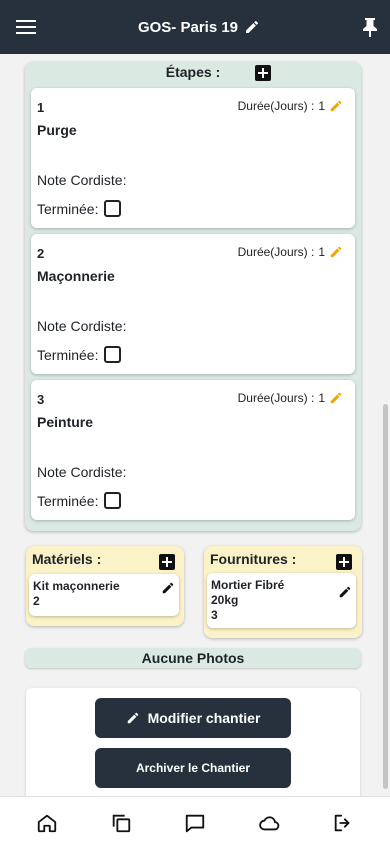 This screenshot has height=849, width=390. What do you see at coordinates (269, 823) in the screenshot?
I see `cloud-icon` at bounding box center [269, 823].